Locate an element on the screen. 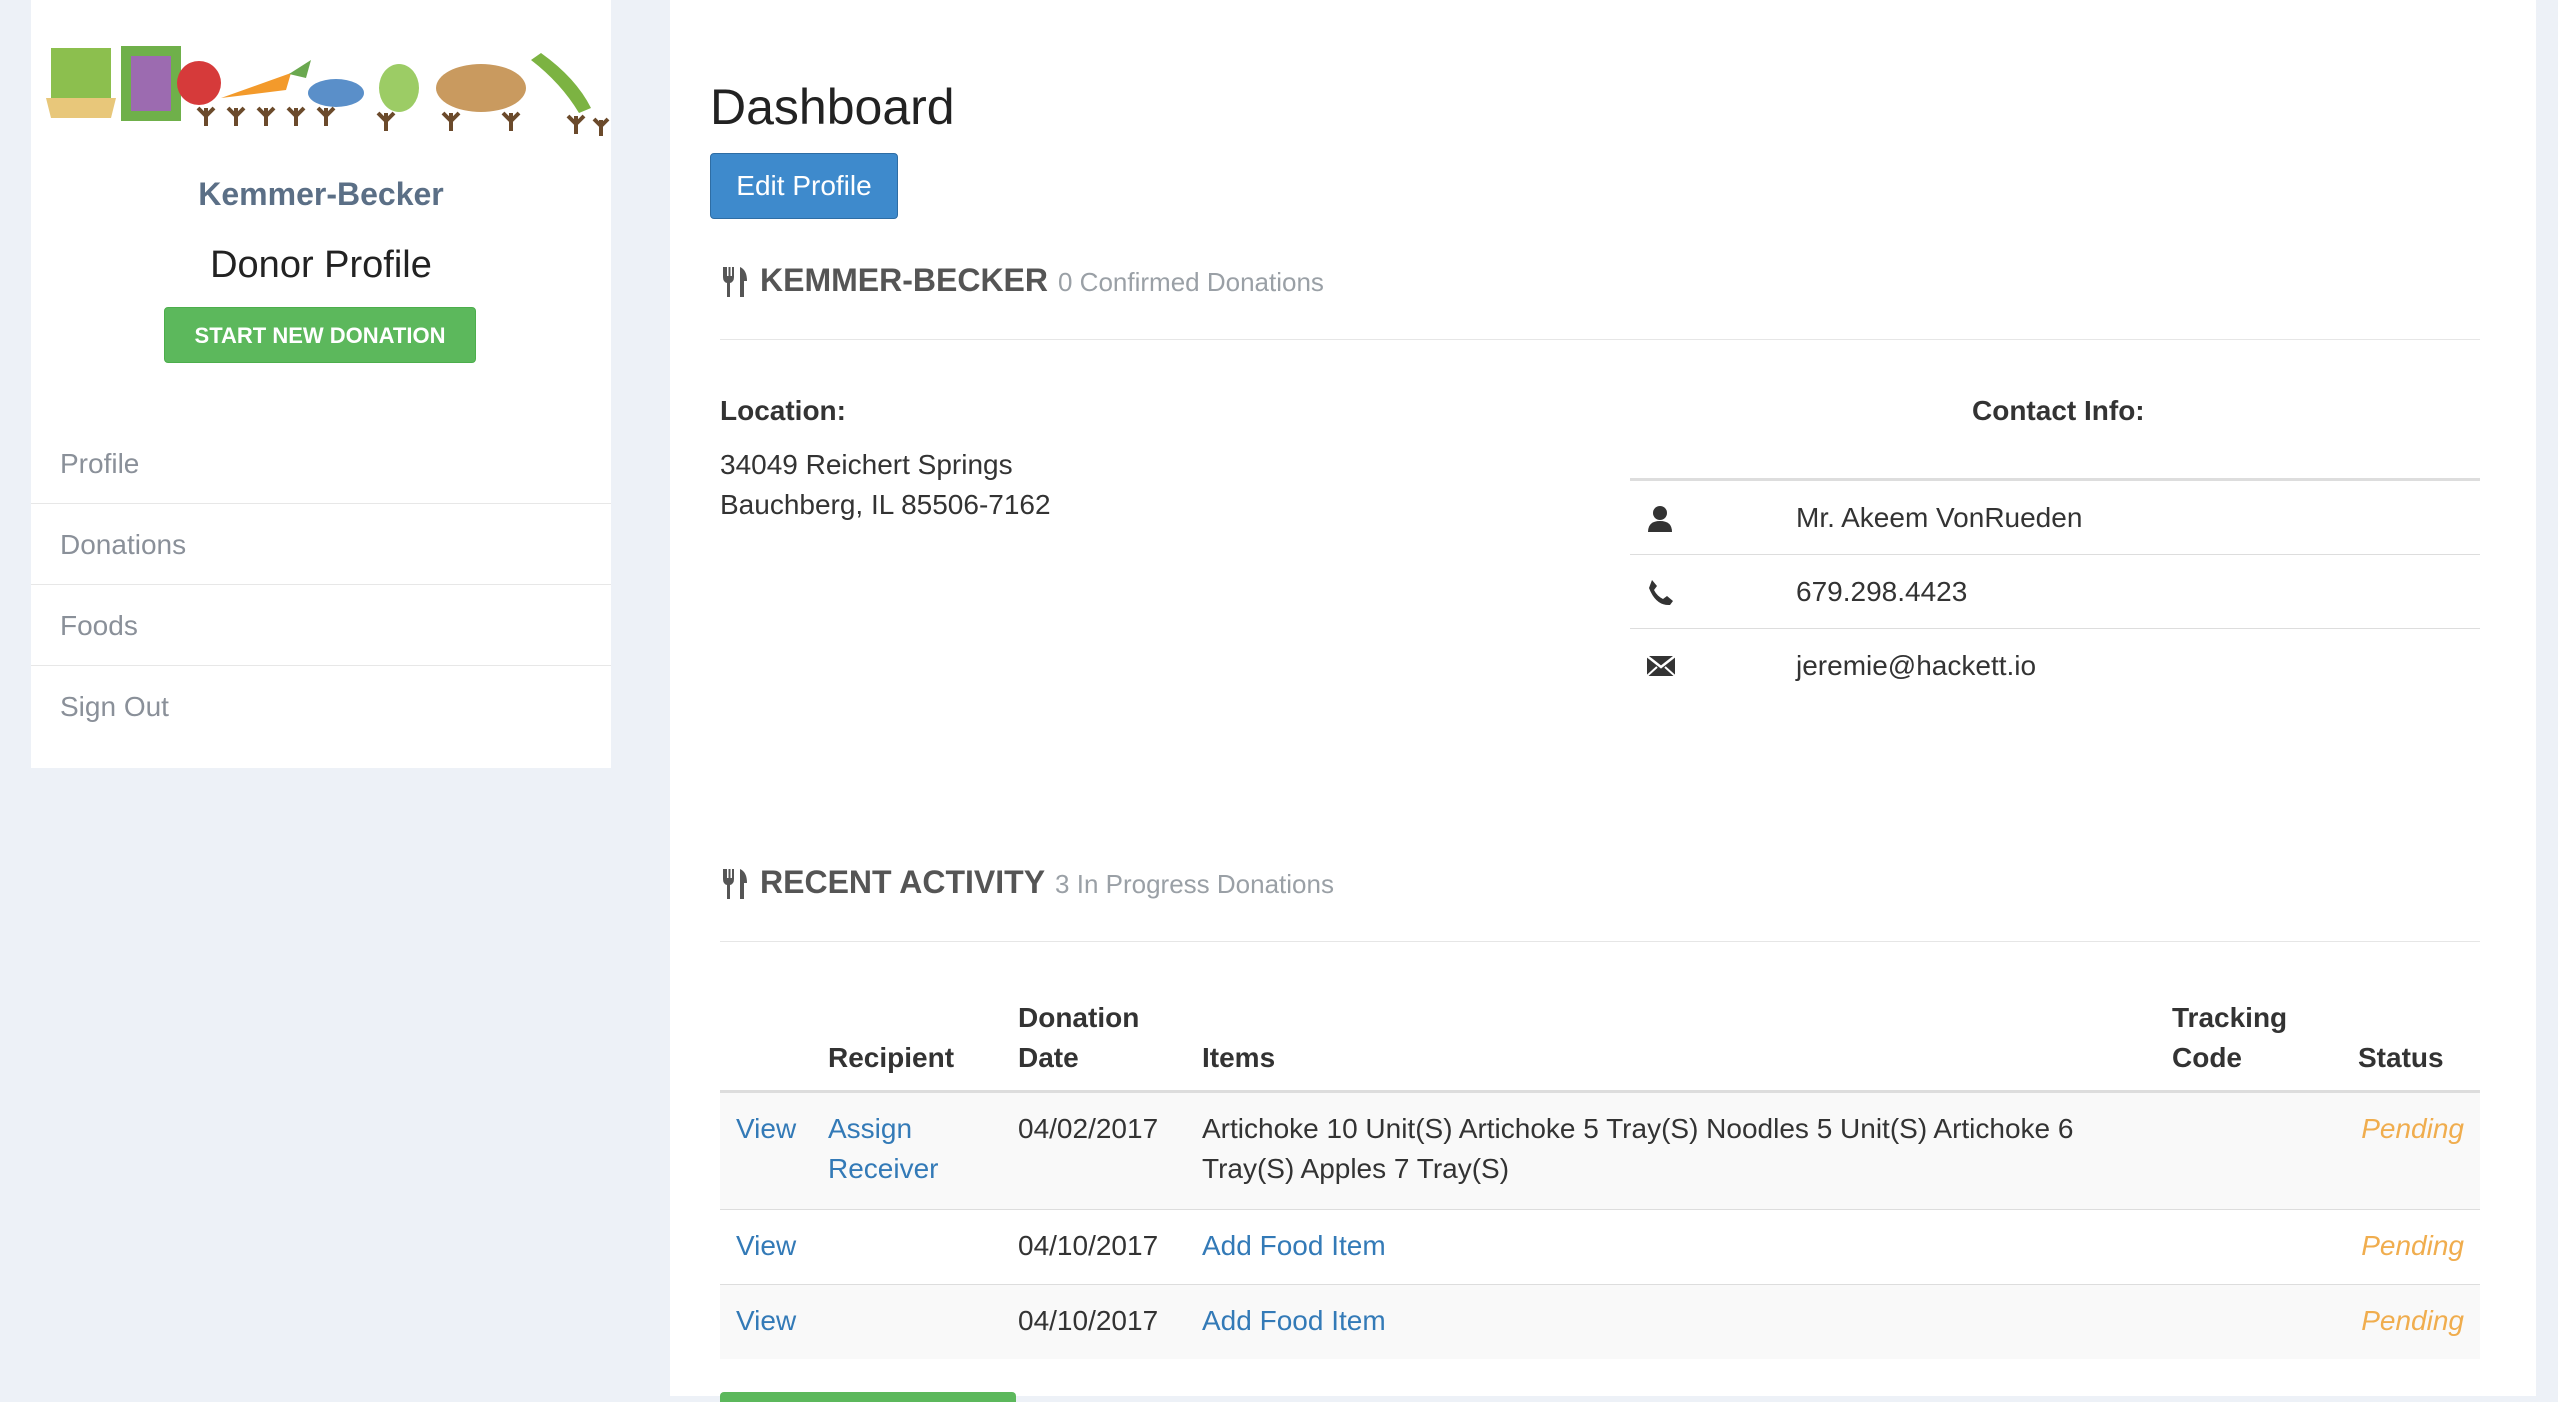 The image size is (2558, 1402). header-donation-date-line2: Date is located at coordinates (1048, 1057).